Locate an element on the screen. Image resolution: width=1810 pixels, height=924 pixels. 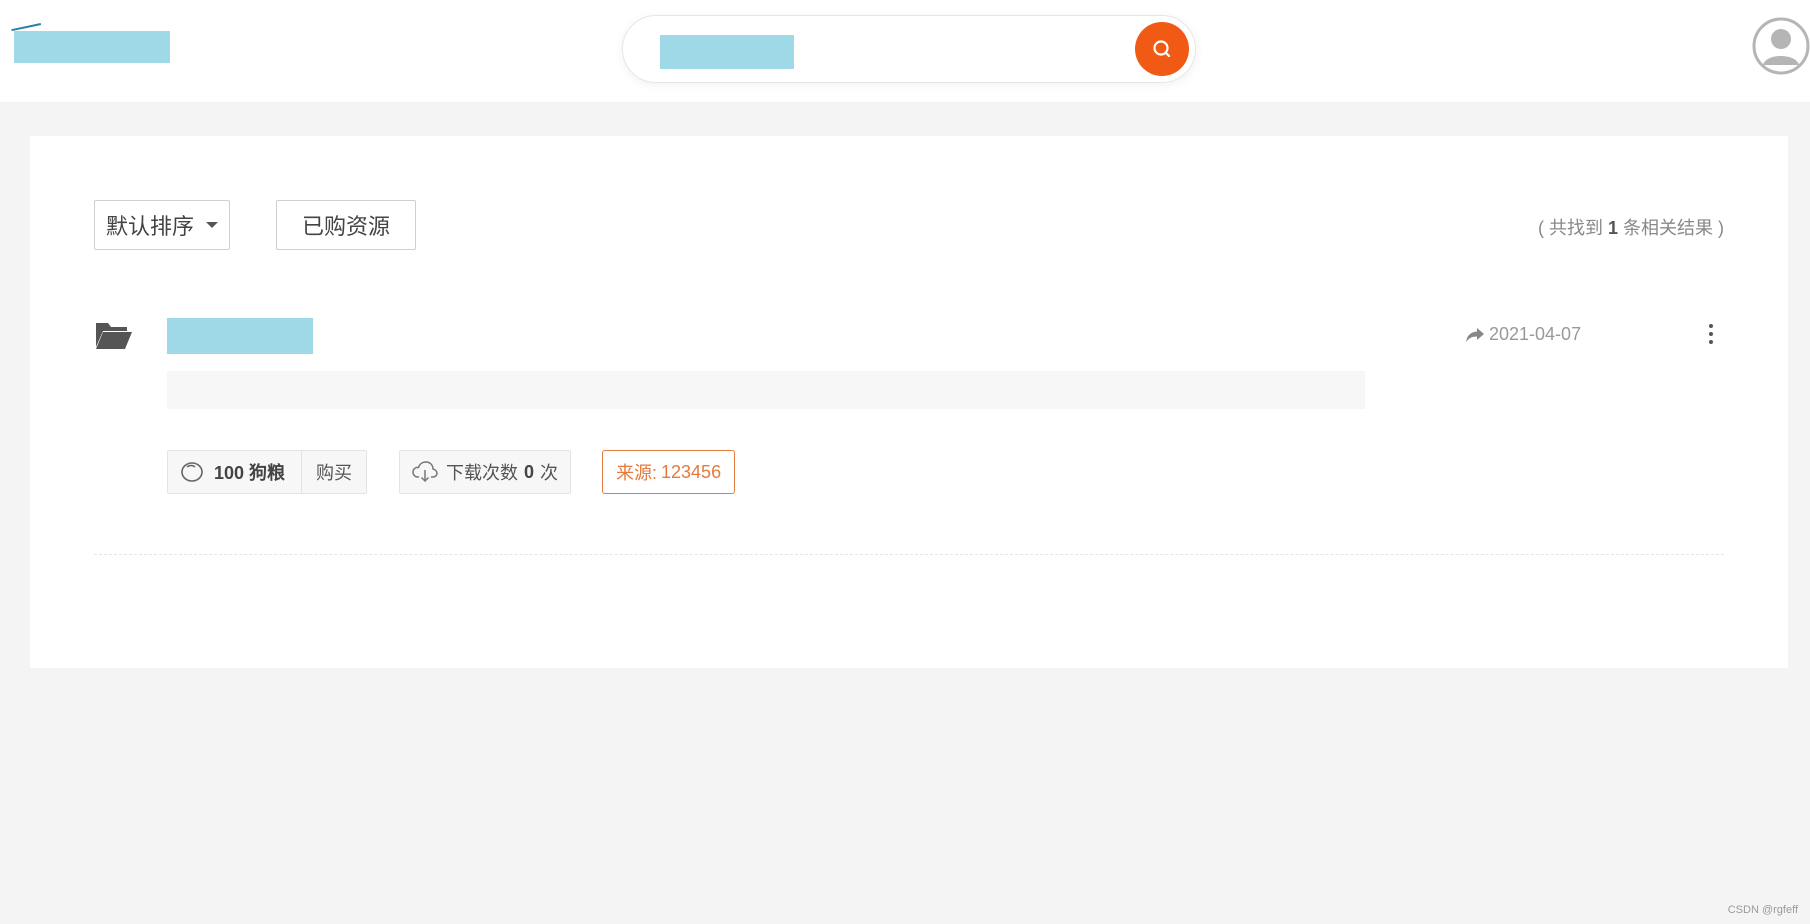
folder-icon is located at coordinates (114, 336).